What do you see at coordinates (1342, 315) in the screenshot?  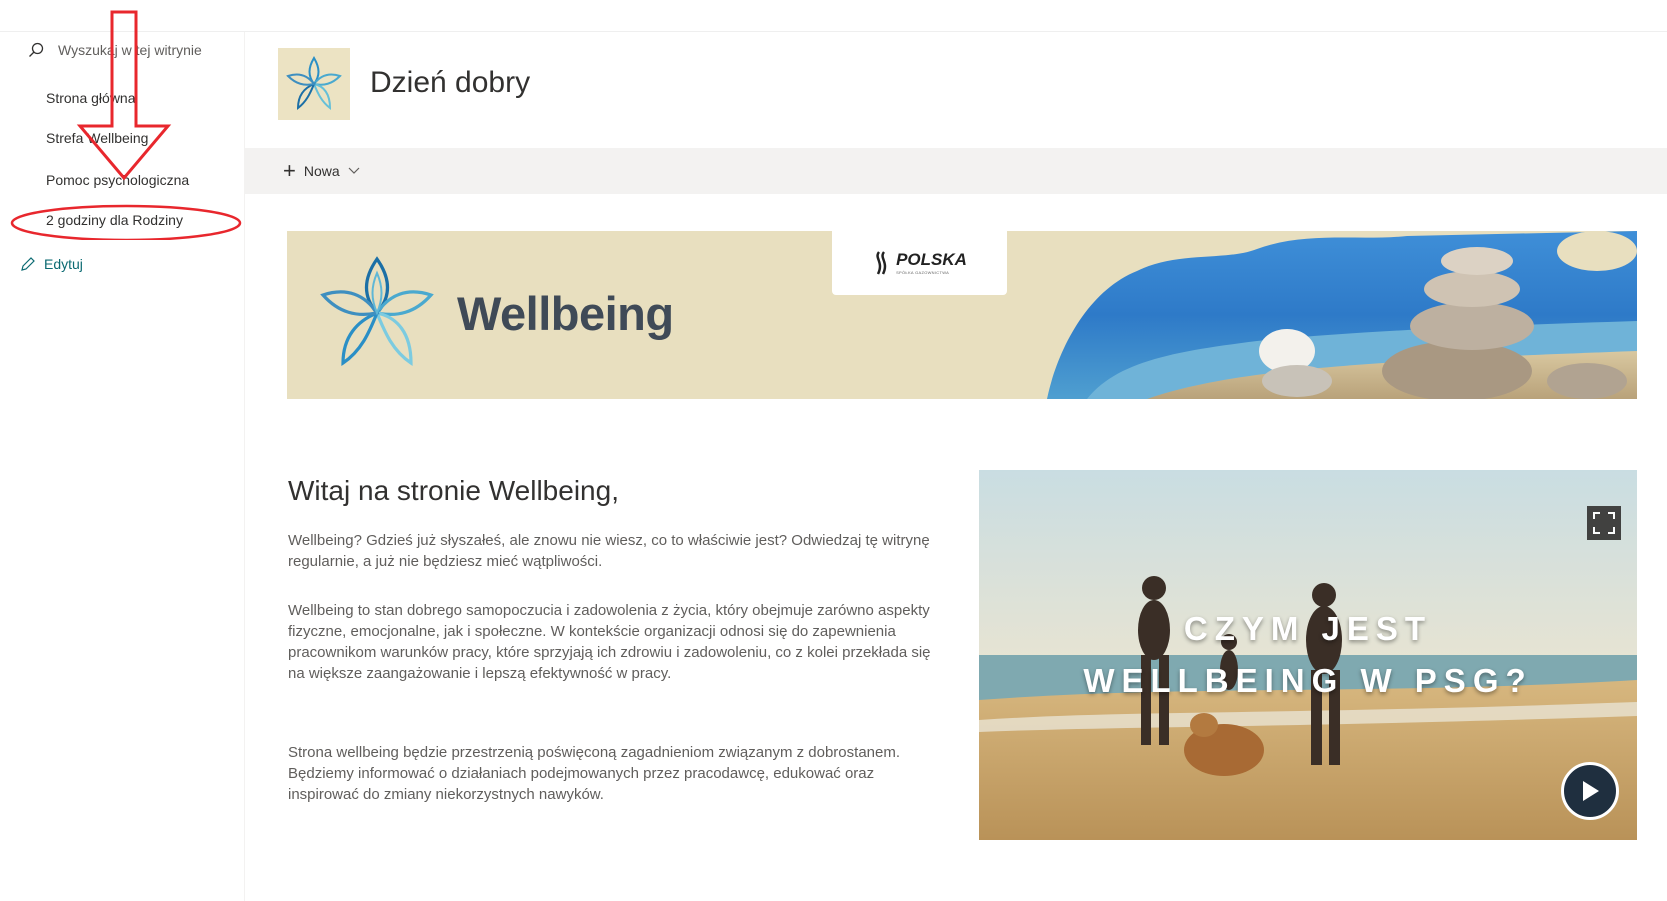 I see `stacked-stones-photo` at bounding box center [1342, 315].